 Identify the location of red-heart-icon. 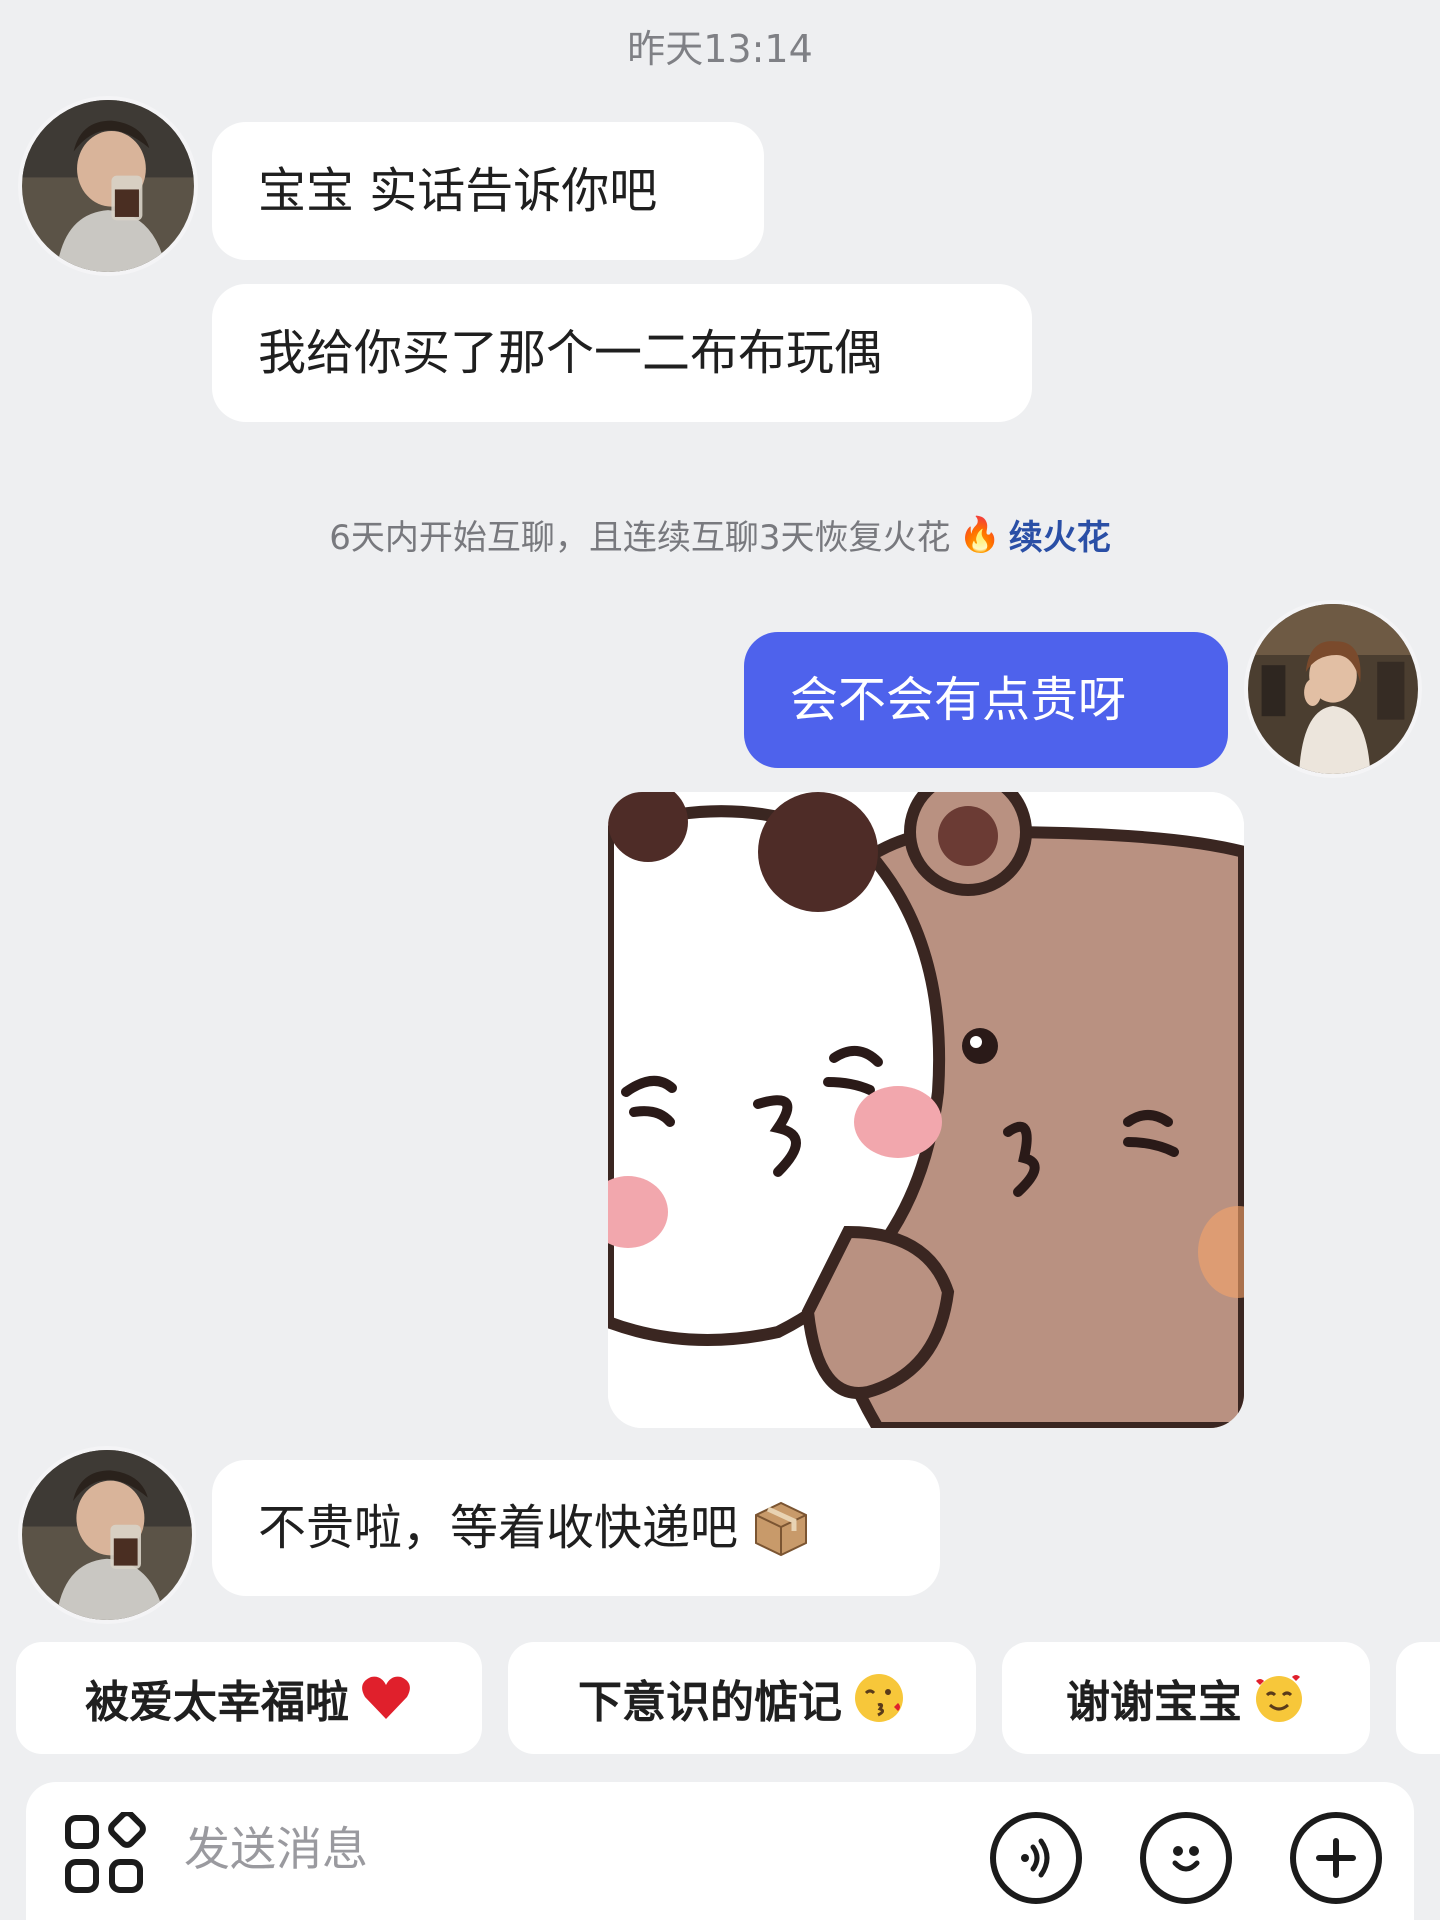
(386, 1698).